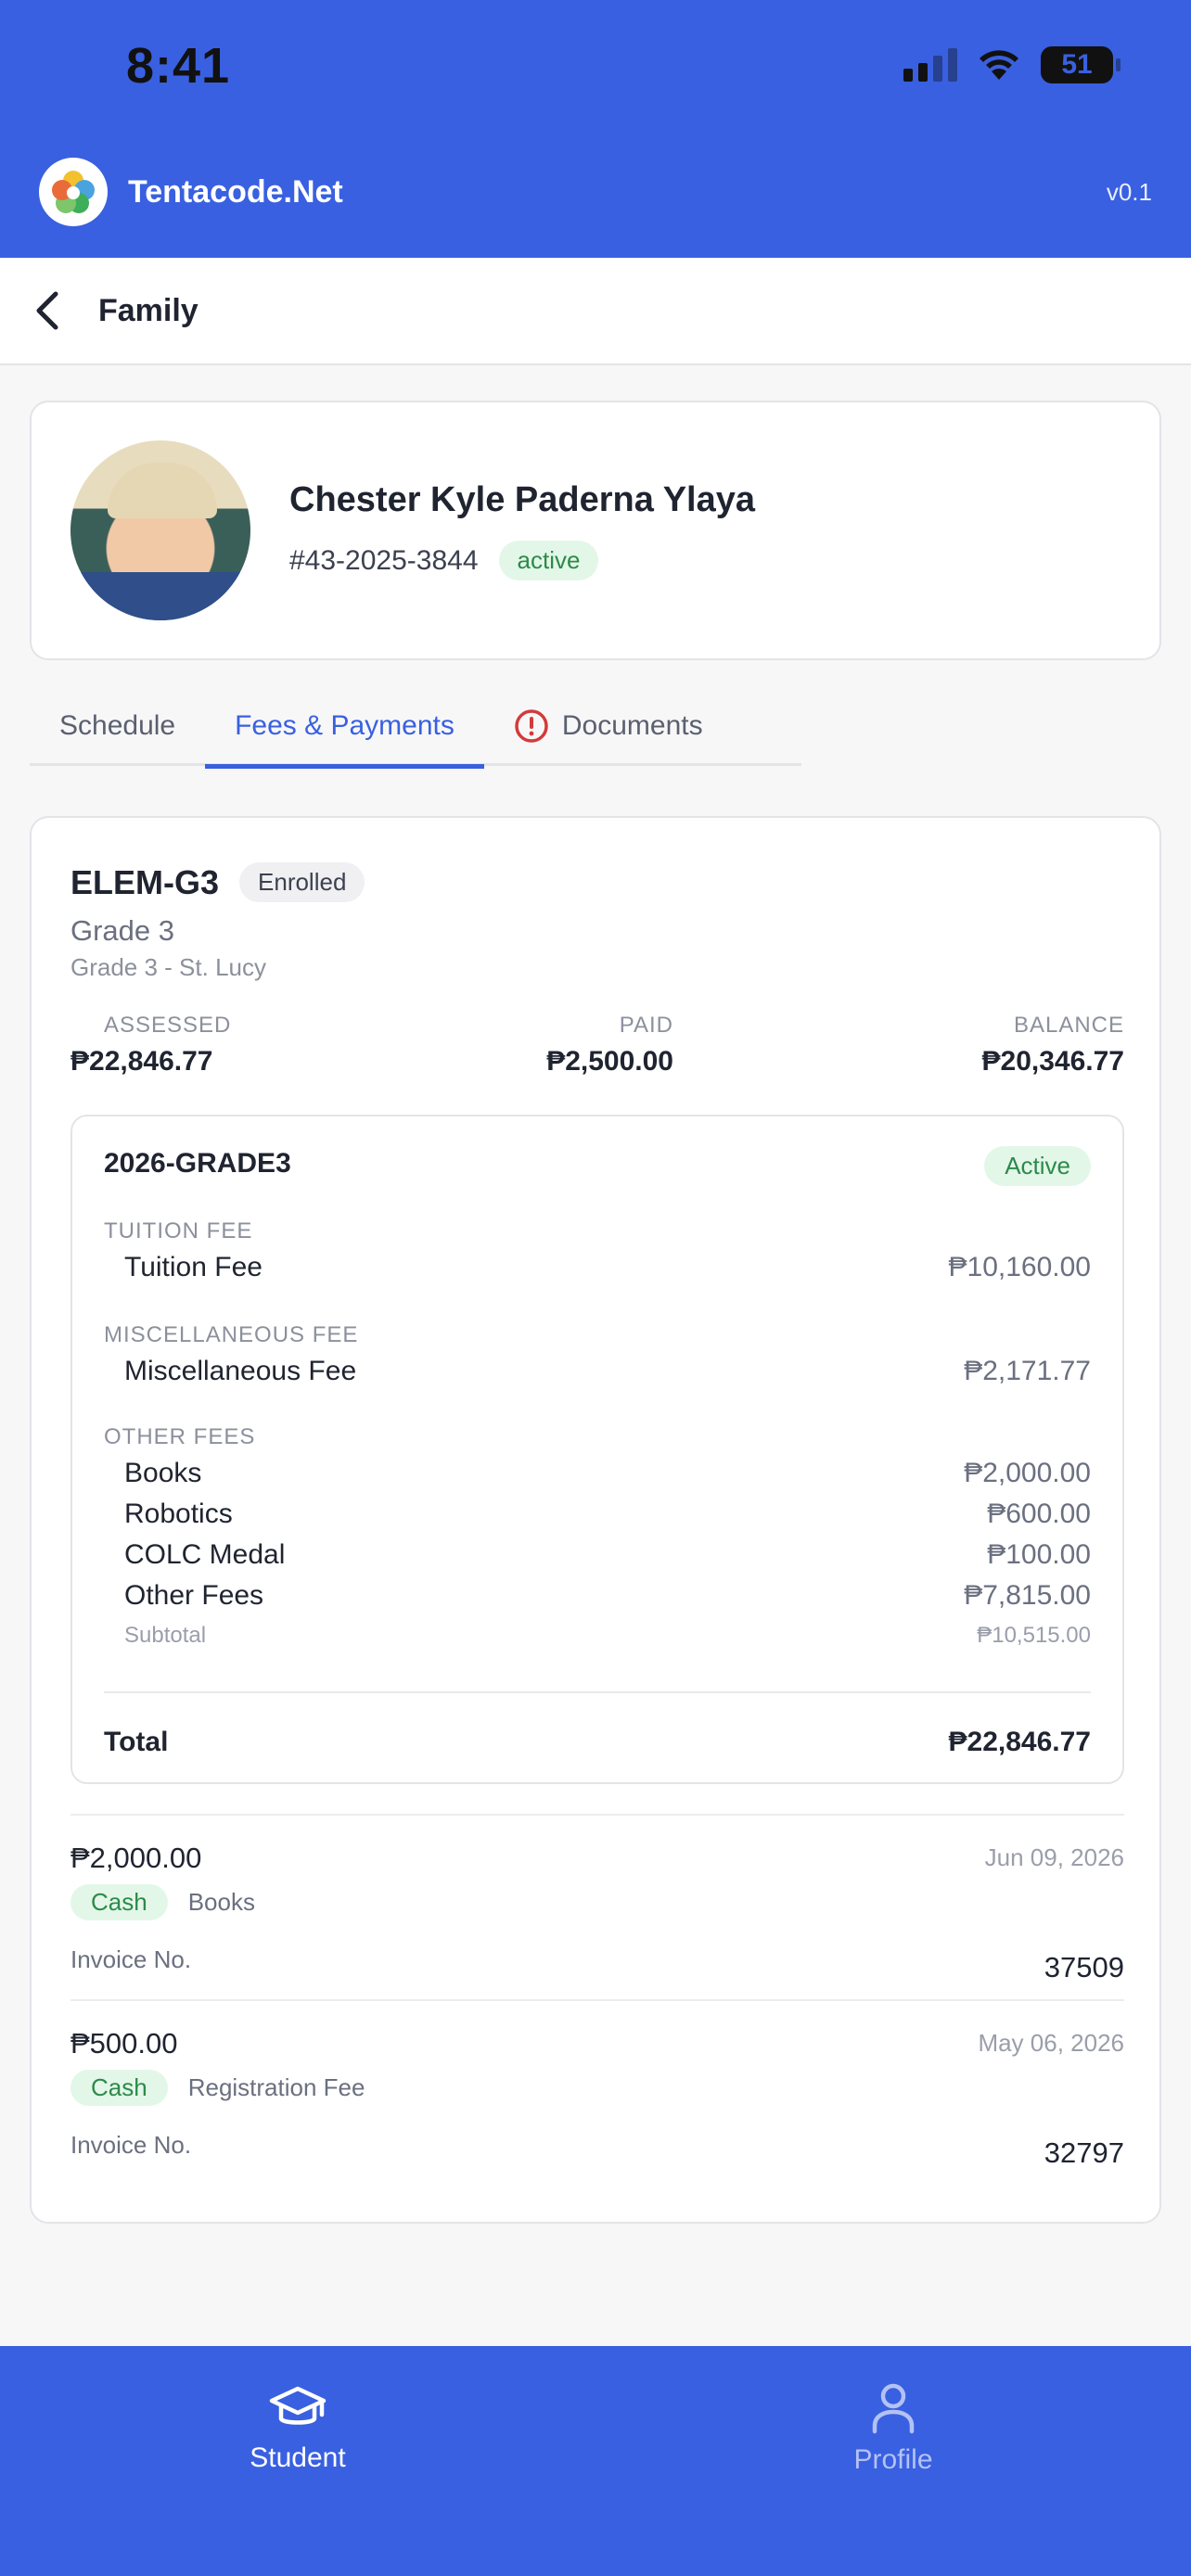  What do you see at coordinates (221, 1902) in the screenshot?
I see `payment-description: Books` at bounding box center [221, 1902].